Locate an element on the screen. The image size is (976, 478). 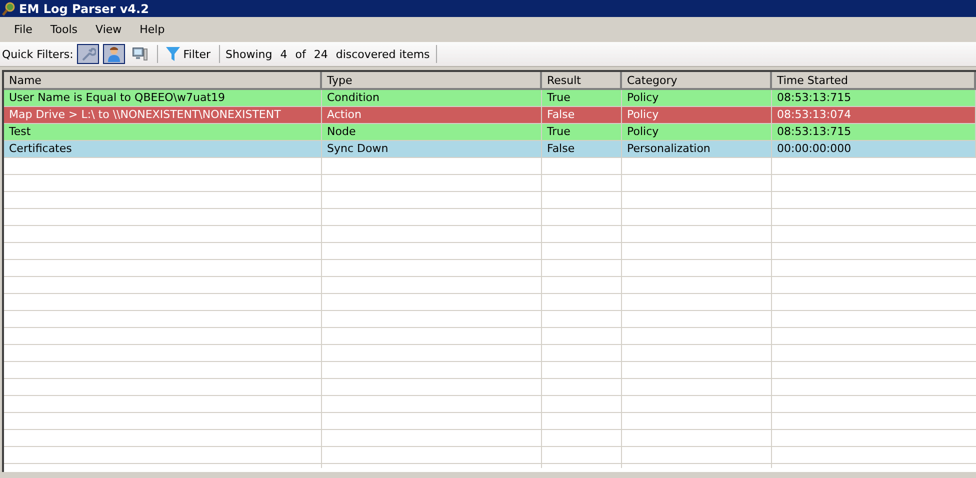
column-header: Category is located at coordinates (697, 81).